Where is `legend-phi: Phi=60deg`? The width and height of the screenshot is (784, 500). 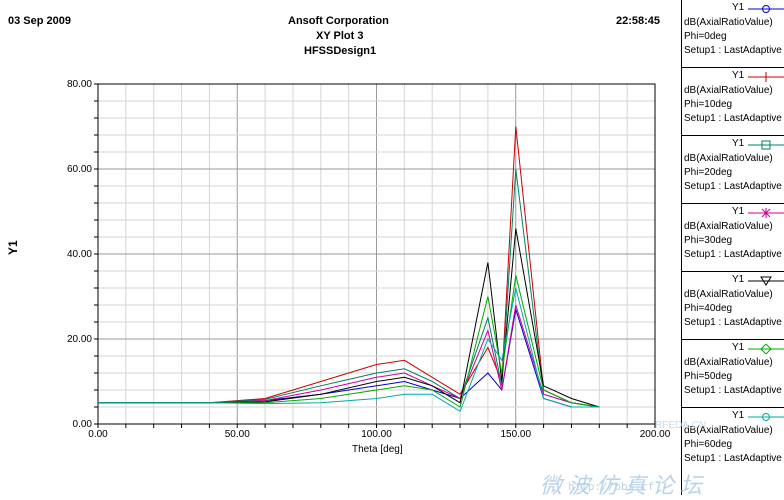 legend-phi: Phi=60deg is located at coordinates (708, 444).